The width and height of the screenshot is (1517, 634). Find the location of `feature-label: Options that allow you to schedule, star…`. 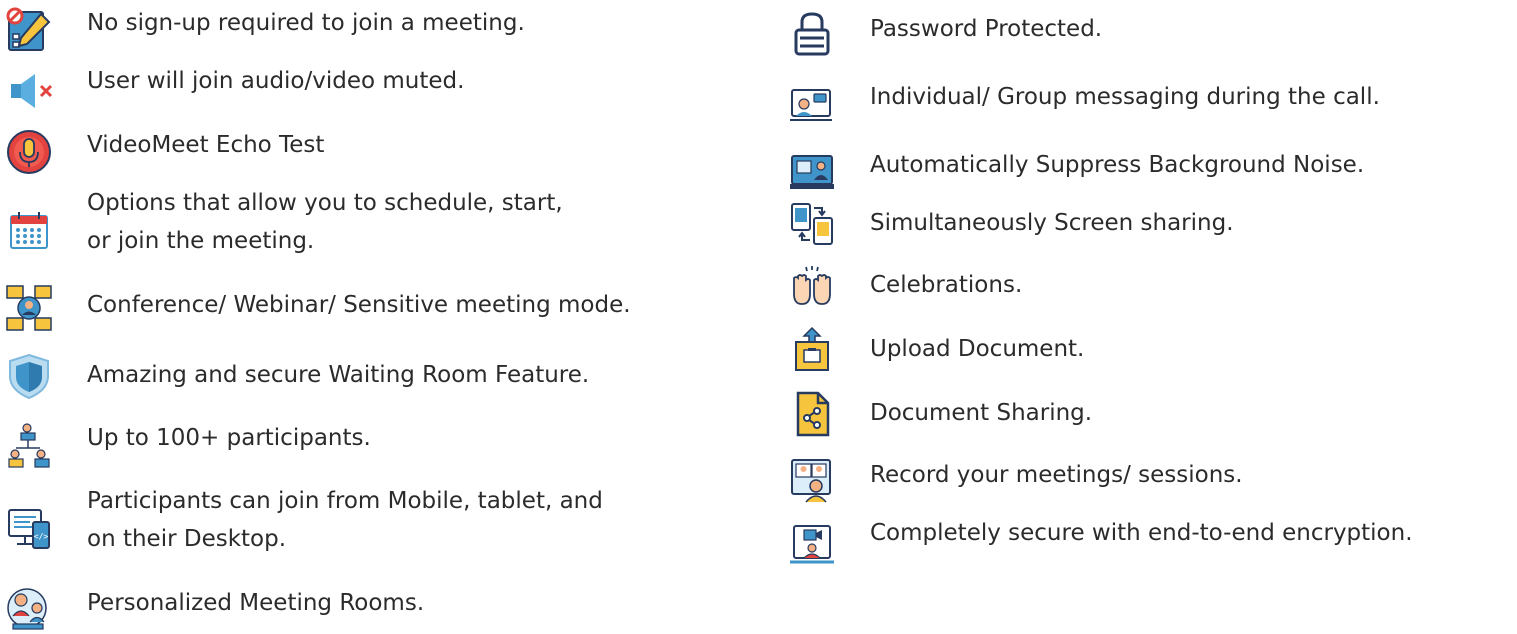

feature-label: Options that allow you to schedule, star… is located at coordinates (325, 222).